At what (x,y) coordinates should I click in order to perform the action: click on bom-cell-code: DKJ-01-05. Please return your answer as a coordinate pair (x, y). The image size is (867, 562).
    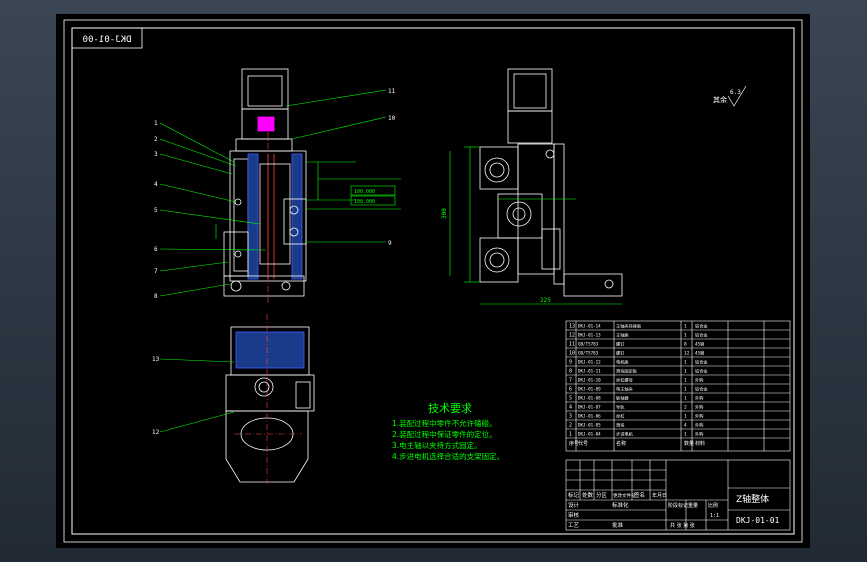
    Looking at the image, I should click on (589, 425).